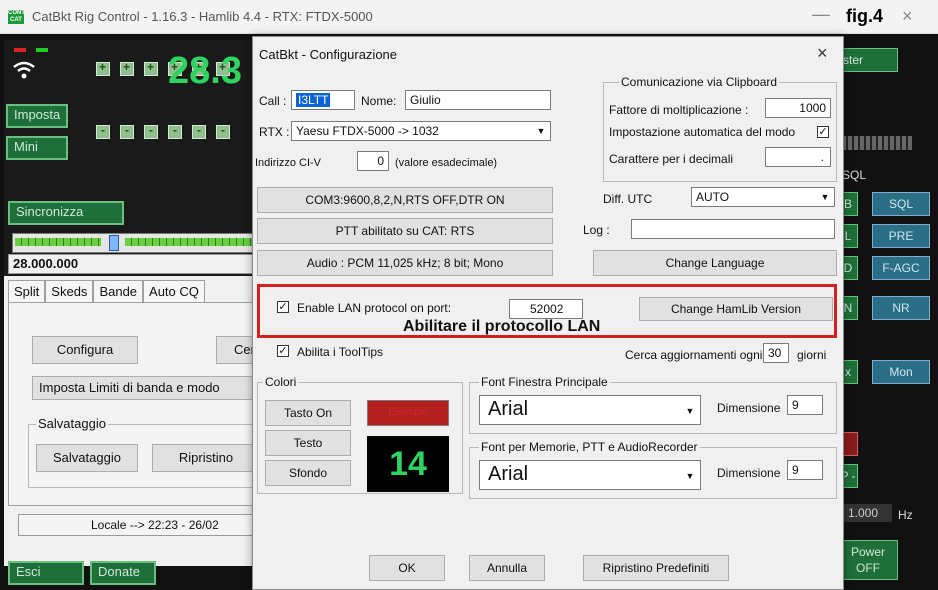 The height and width of the screenshot is (590, 938). What do you see at coordinates (133, 264) in the screenshot?
I see `frequency-readout: 28.000.000` at bounding box center [133, 264].